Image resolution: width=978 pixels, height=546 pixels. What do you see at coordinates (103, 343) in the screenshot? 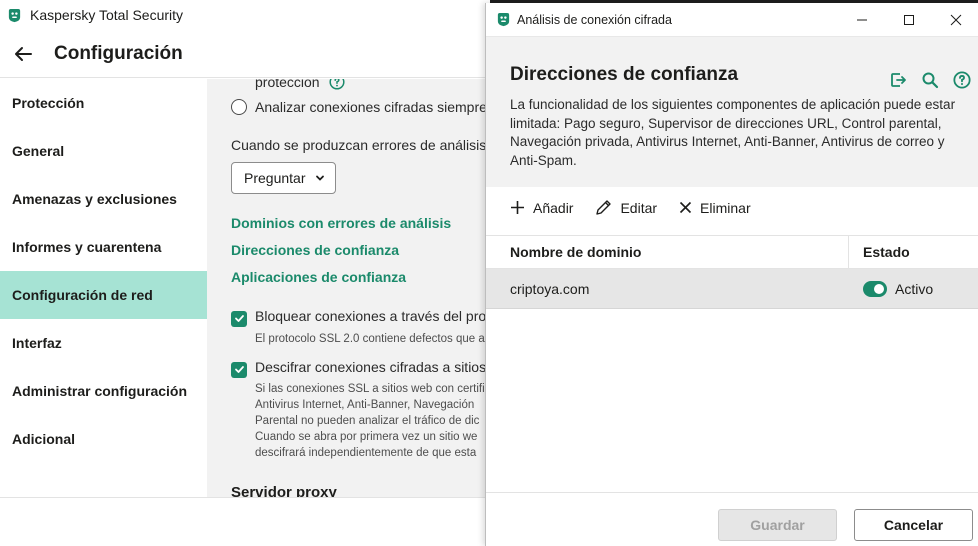
I see `sidebar-item-interfaz: Interfaz` at bounding box center [103, 343].